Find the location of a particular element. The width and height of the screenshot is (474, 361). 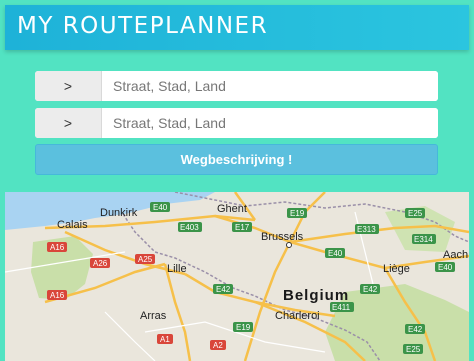

road-shield-e313: E313 is located at coordinates (367, 229).